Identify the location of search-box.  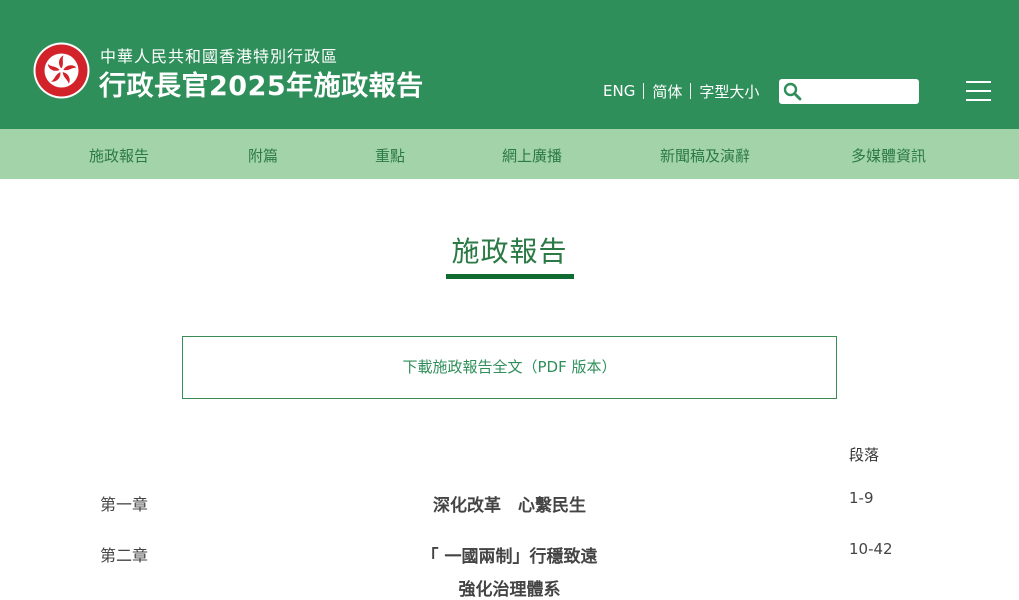
(849, 91).